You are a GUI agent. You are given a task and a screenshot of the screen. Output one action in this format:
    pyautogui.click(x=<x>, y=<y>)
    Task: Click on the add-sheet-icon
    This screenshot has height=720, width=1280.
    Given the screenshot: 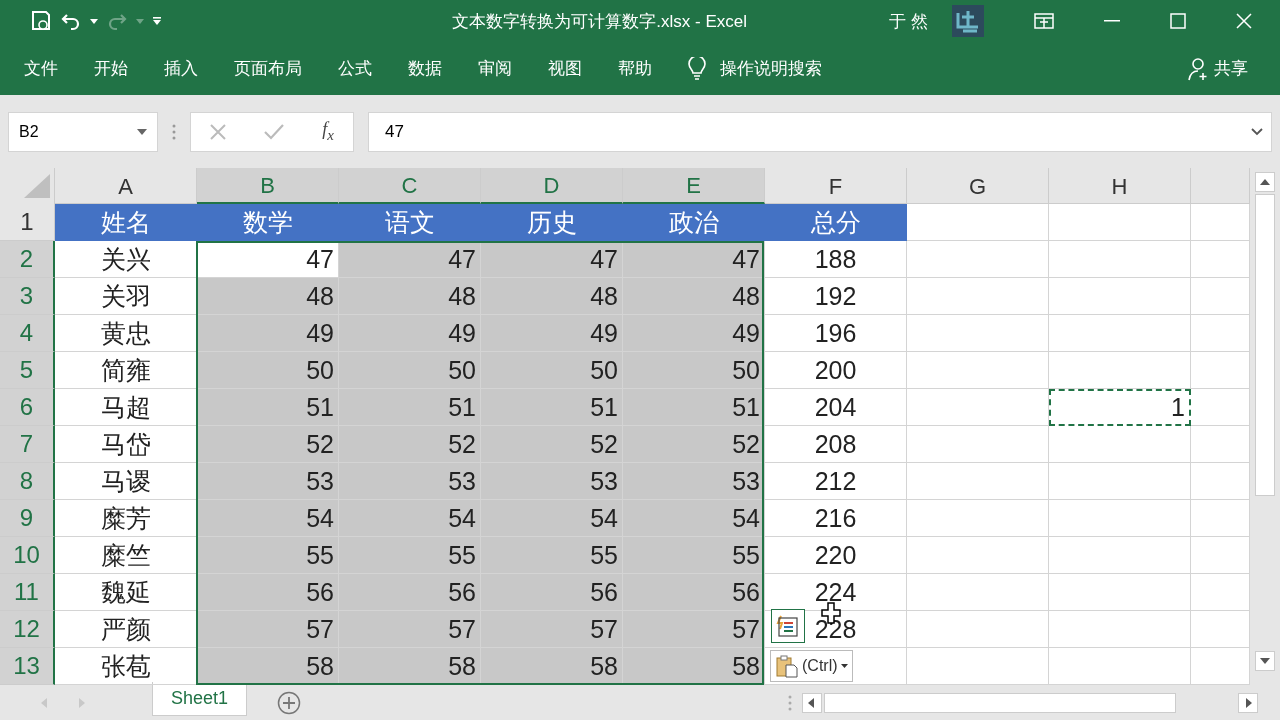 What is the action you would take?
    pyautogui.click(x=289, y=702)
    